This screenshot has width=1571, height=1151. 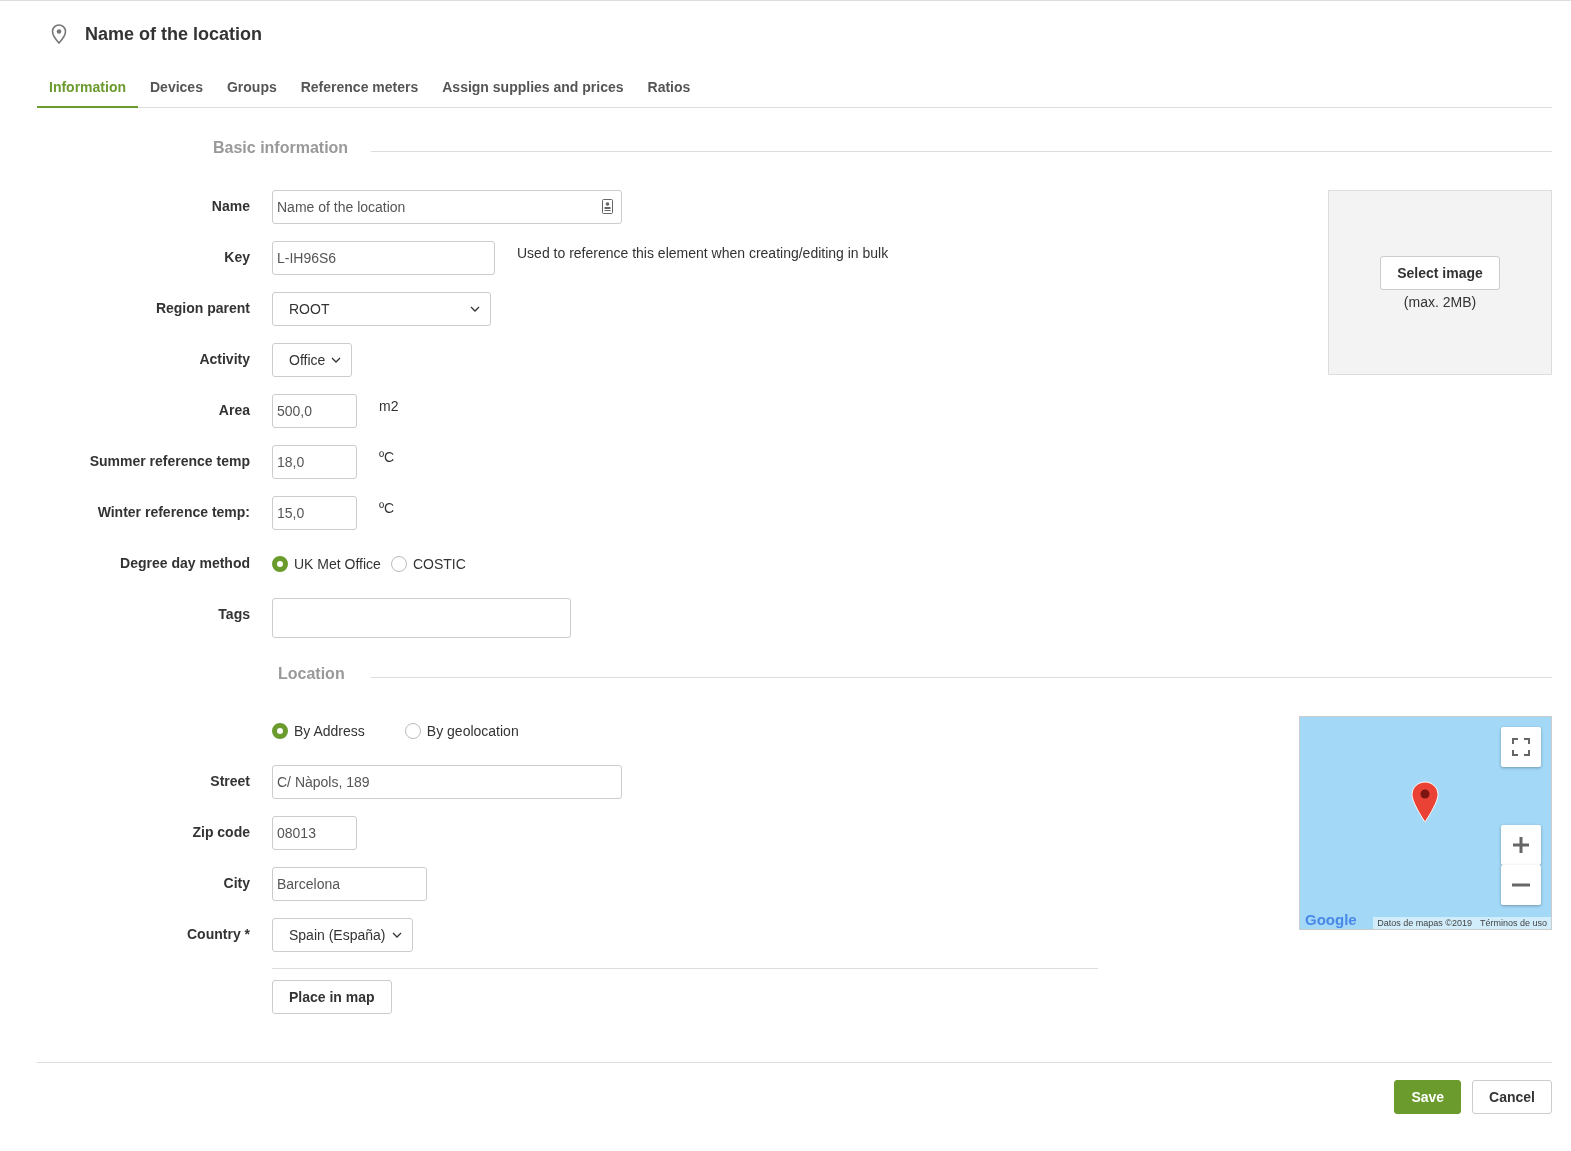 What do you see at coordinates (1425, 802) in the screenshot?
I see `map-marker-icon` at bounding box center [1425, 802].